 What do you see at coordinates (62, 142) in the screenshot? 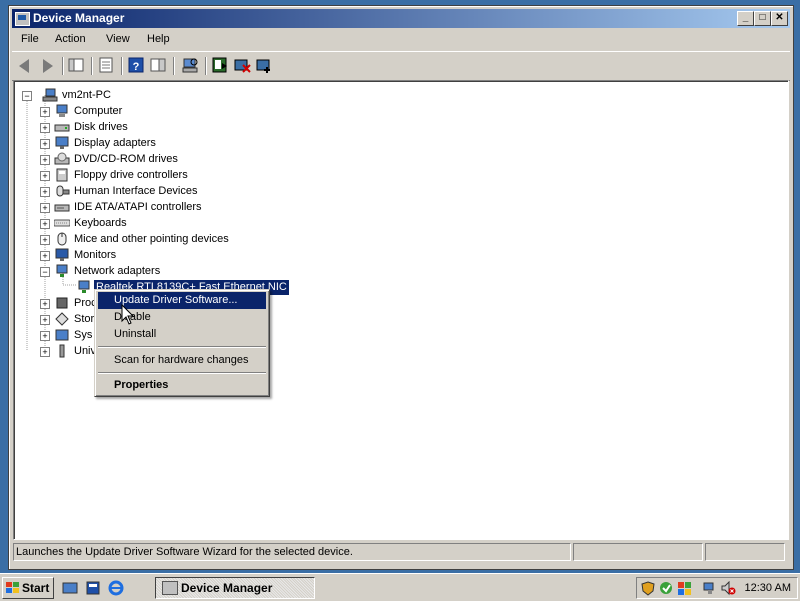
I see `display-adapter-icon` at bounding box center [62, 142].